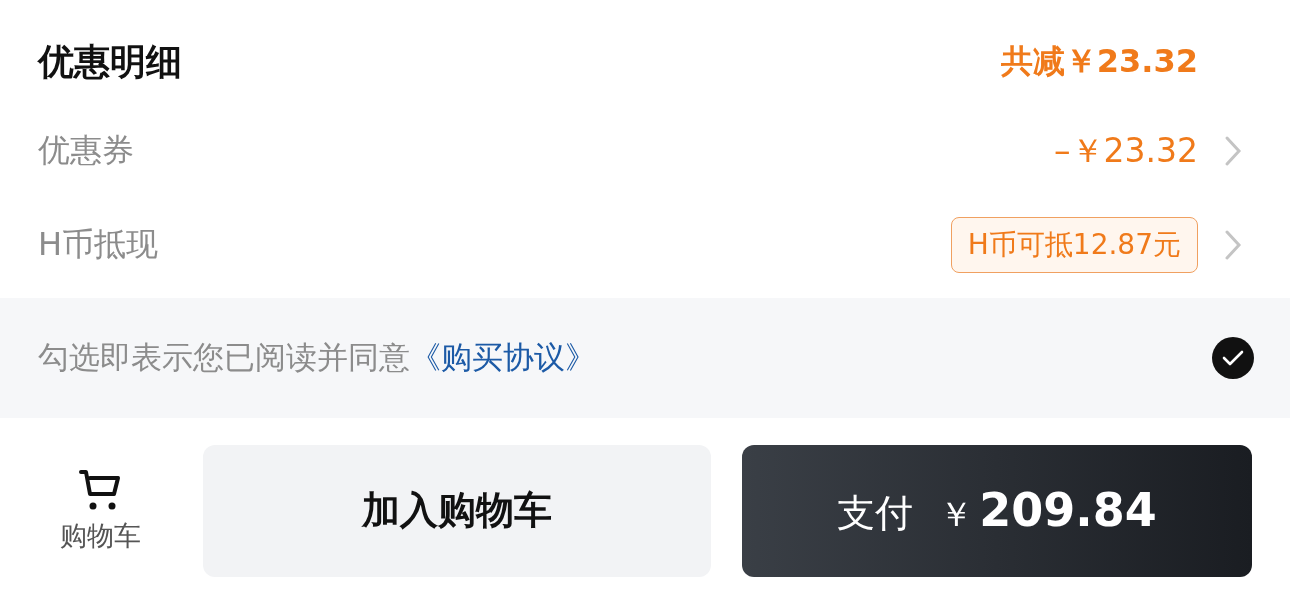  What do you see at coordinates (997, 510) in the screenshot?
I see `pay-button: 支付 ￥209.84` at bounding box center [997, 510].